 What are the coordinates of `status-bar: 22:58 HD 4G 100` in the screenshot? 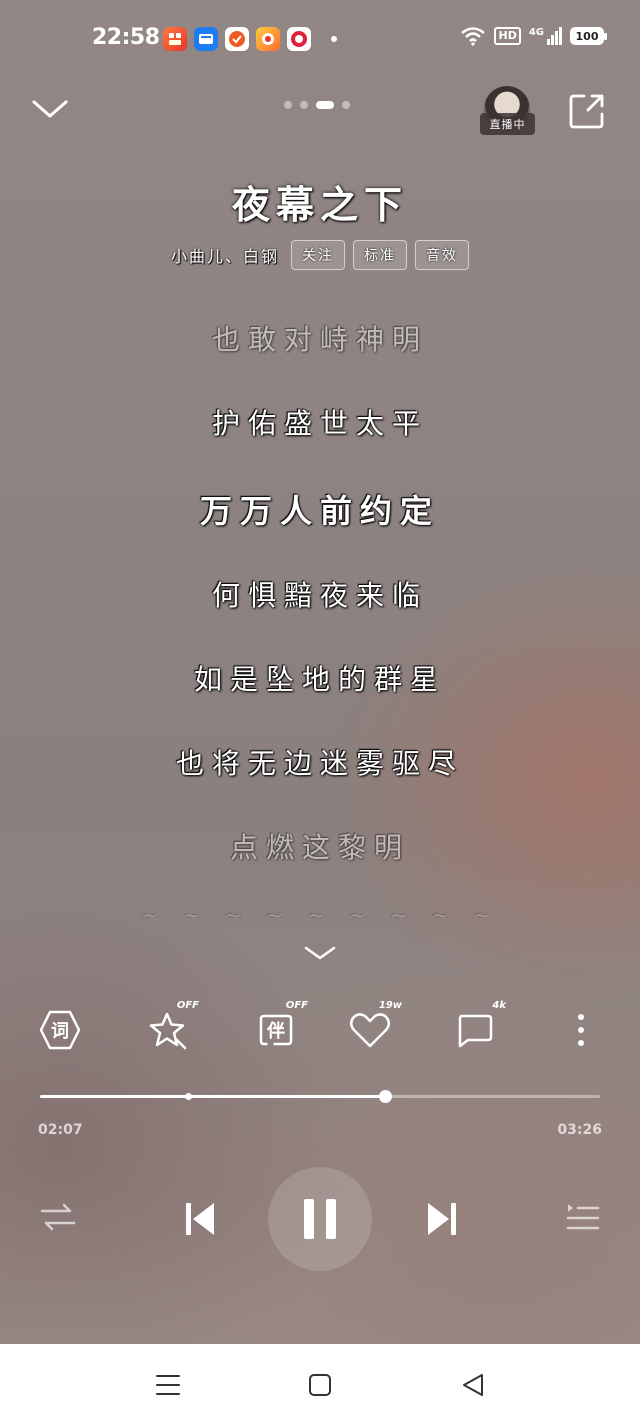 It's located at (320, 40).